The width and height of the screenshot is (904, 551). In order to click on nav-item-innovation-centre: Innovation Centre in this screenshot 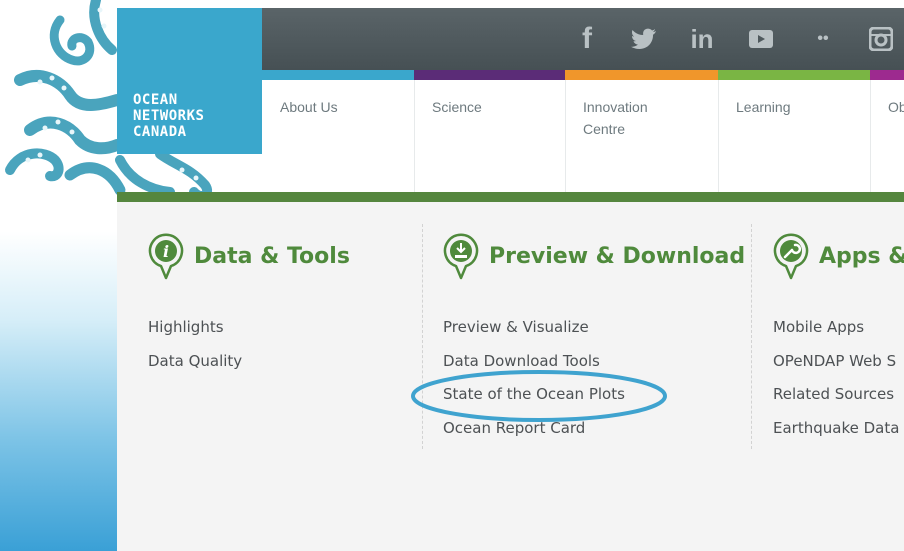, I will do `click(641, 131)`.